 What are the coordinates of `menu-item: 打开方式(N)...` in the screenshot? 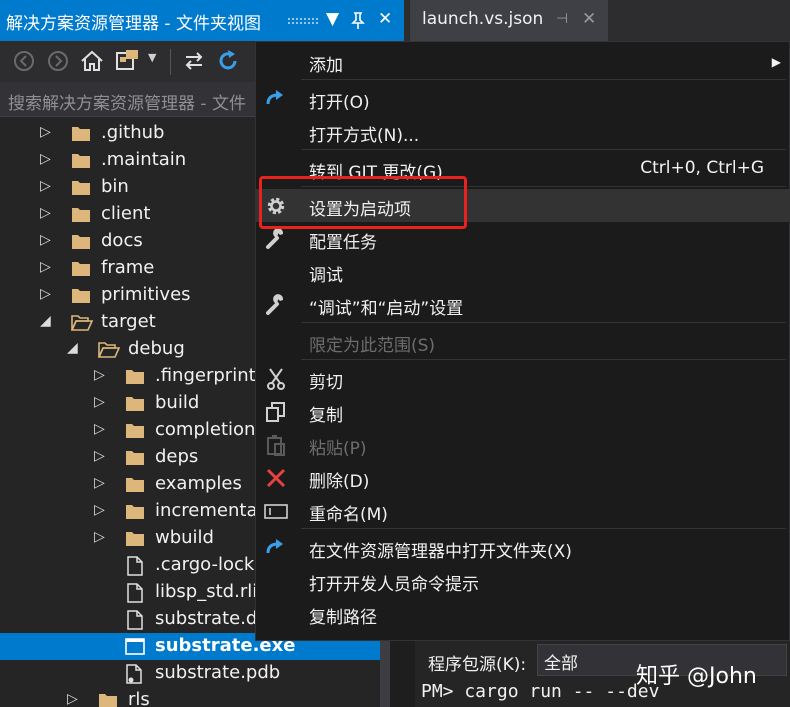 It's located at (523, 131).